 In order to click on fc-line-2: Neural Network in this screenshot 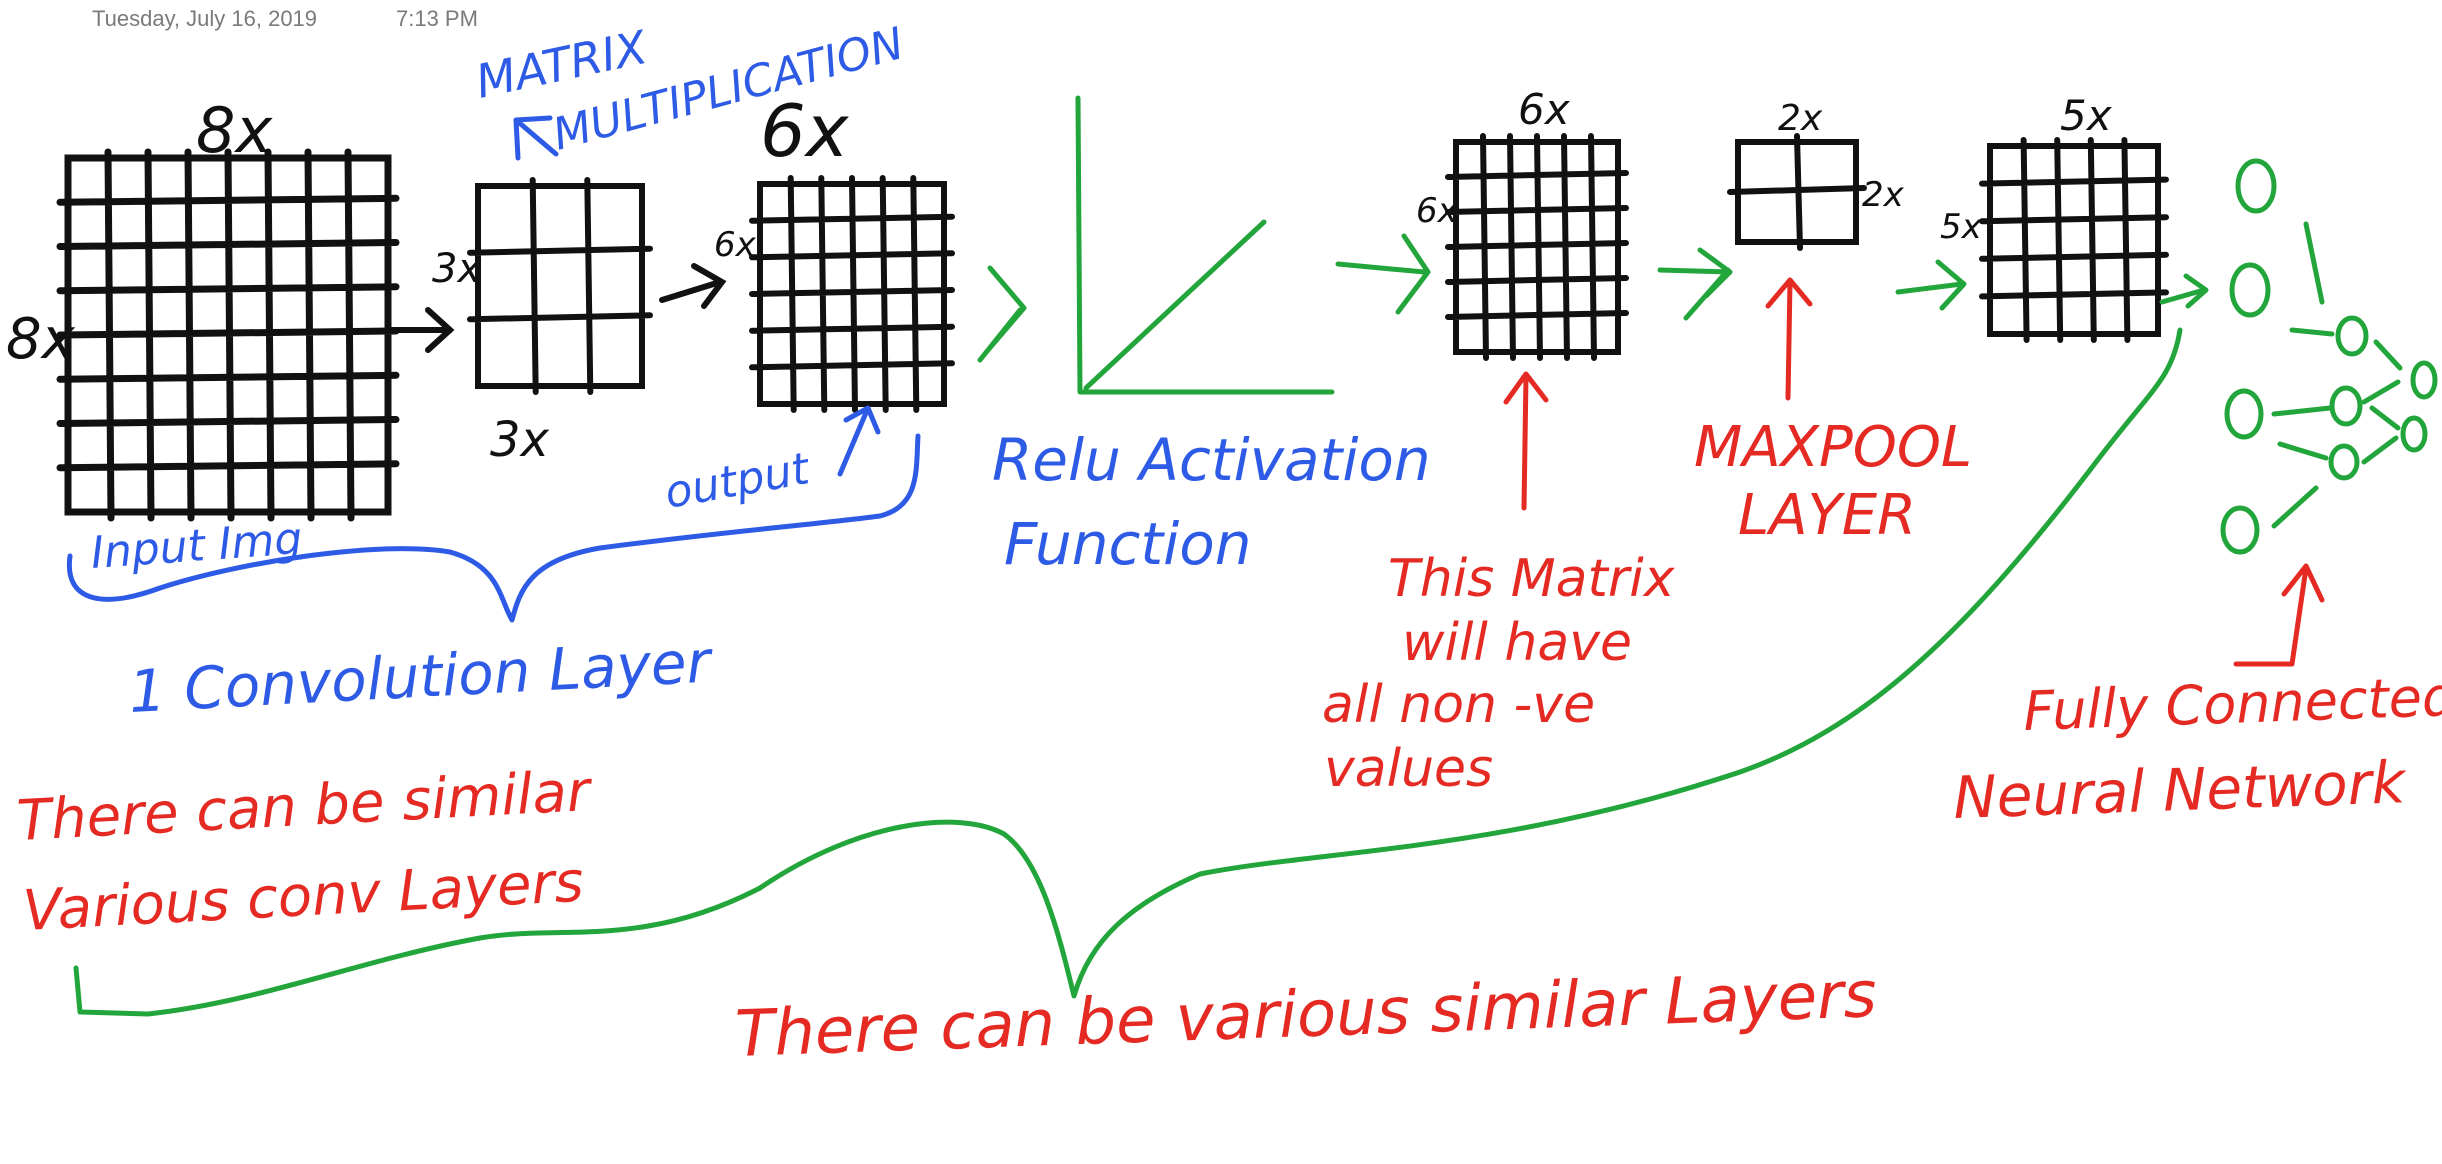, I will do `click(2180, 790)`.